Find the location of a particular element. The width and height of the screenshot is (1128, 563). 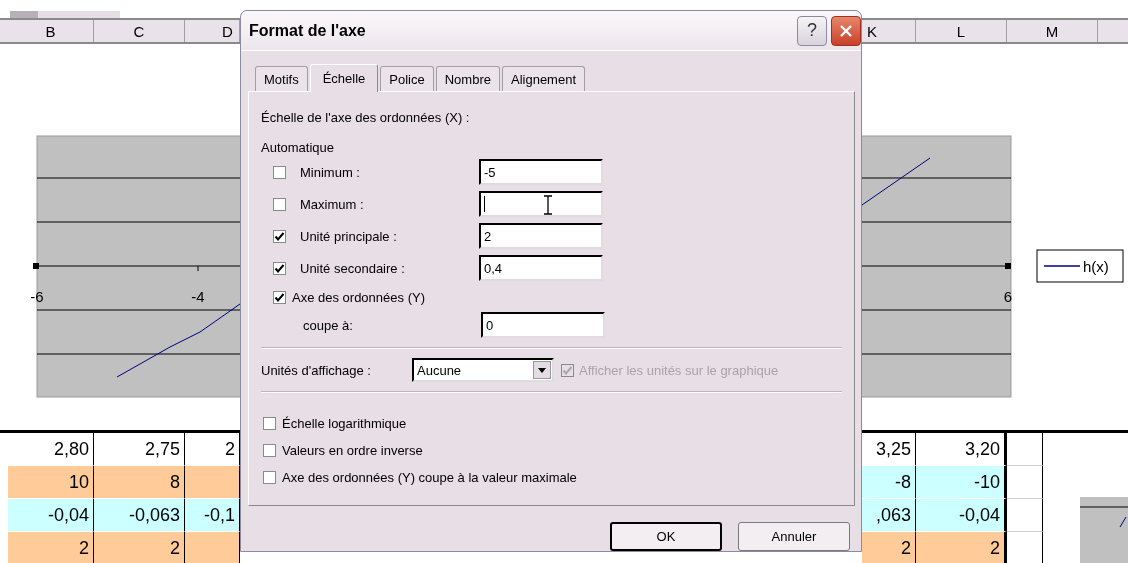

column-header: B is located at coordinates (51, 31).